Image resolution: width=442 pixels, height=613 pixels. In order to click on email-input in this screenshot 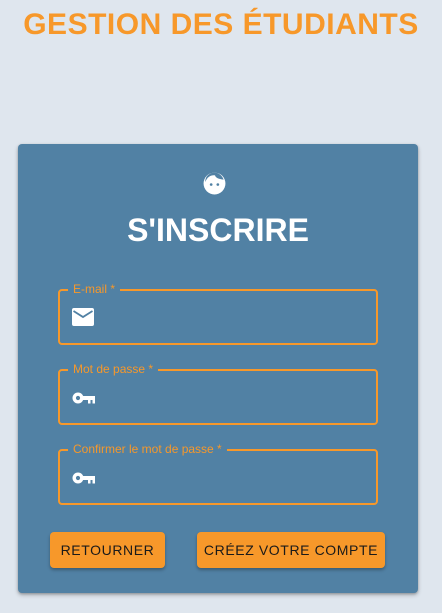, I will do `click(236, 317)`.